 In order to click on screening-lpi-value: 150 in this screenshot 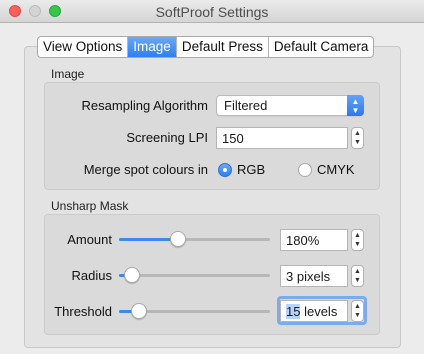, I will do `click(233, 138)`.